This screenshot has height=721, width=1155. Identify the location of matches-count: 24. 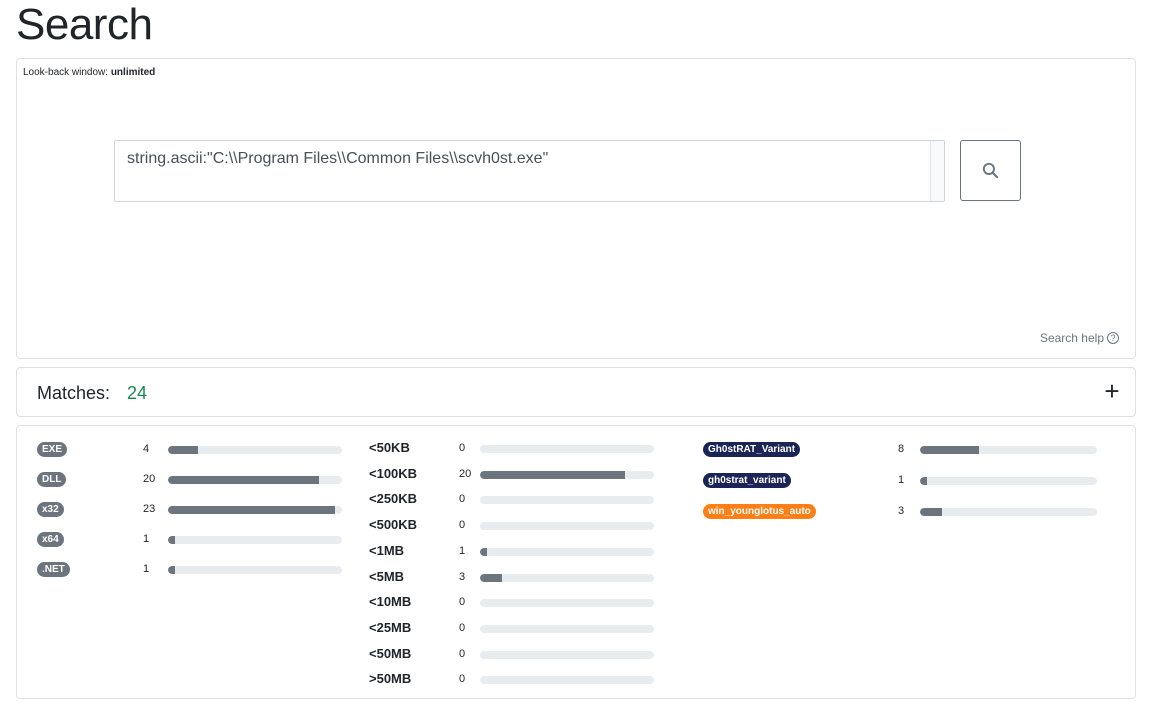
(137, 393).